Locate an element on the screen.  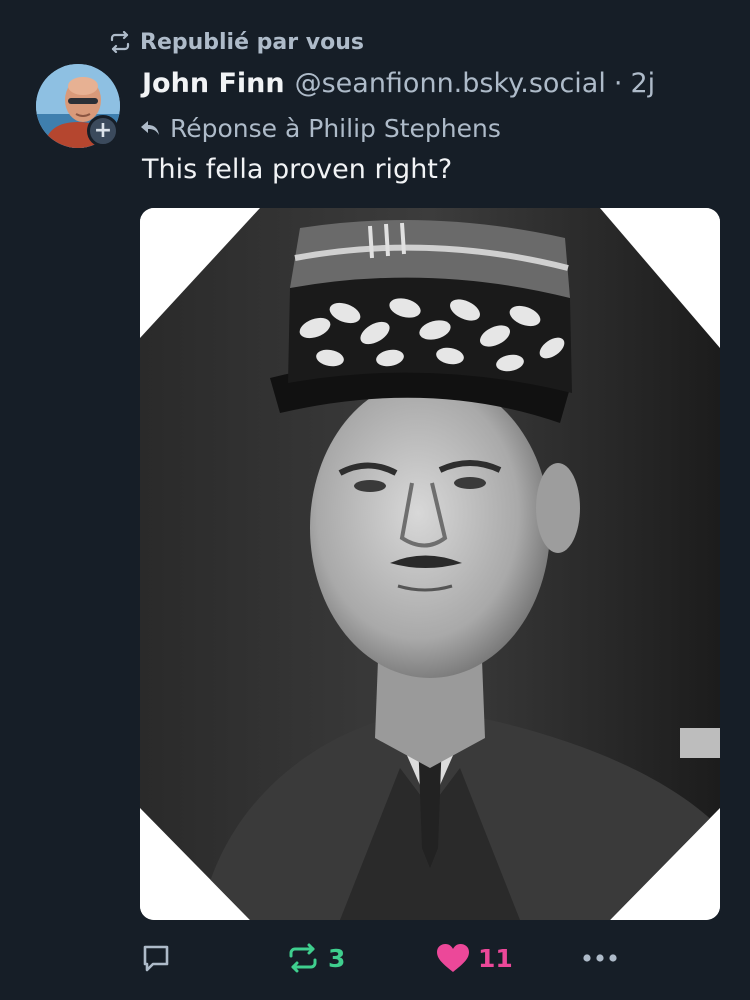
more-options-button is located at coordinates (600, 958).